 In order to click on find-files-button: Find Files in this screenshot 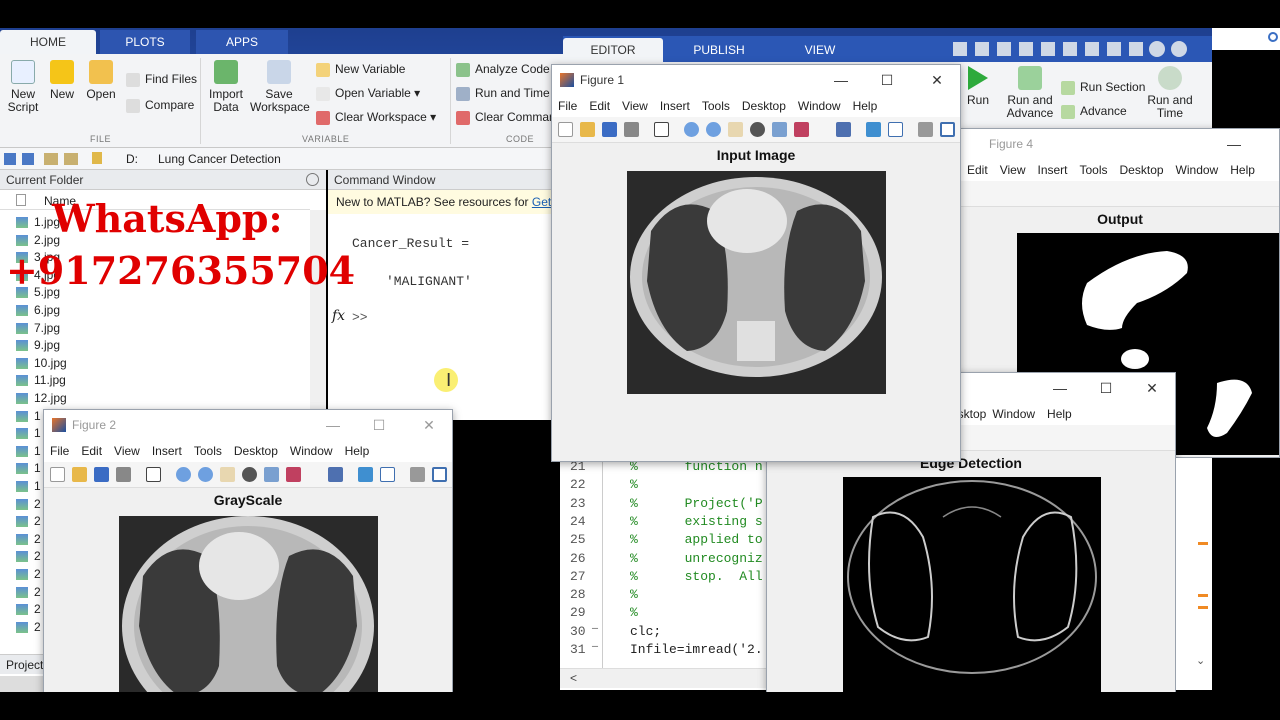, I will do `click(161, 79)`.